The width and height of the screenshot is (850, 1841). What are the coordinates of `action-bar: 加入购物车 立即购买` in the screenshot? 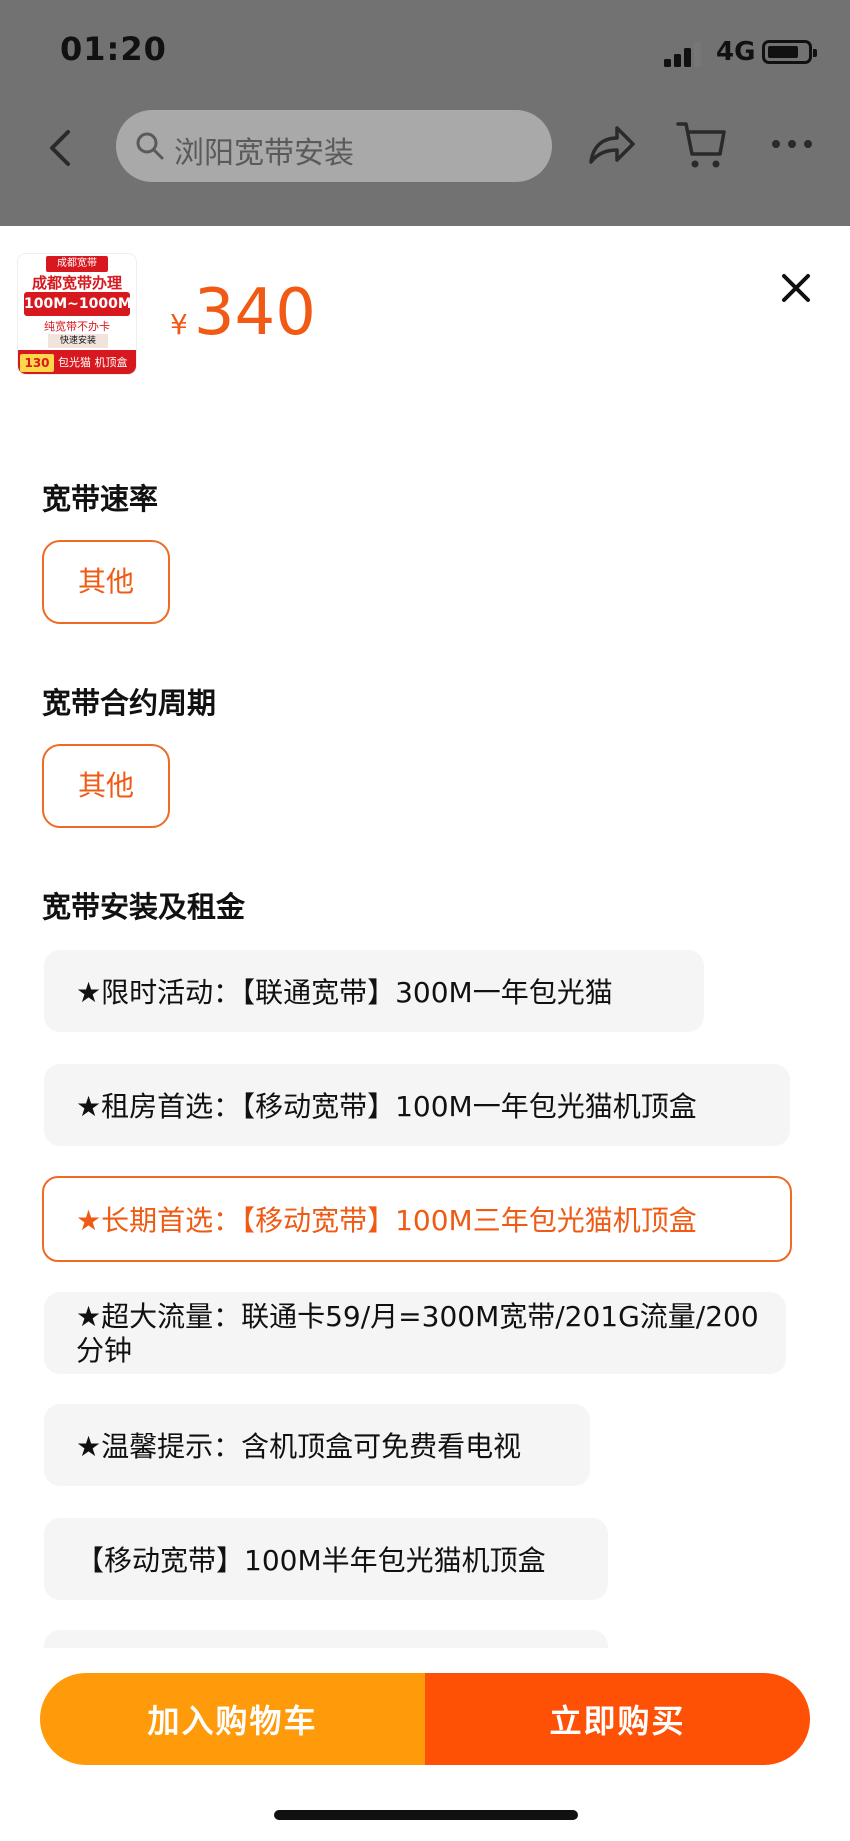 It's located at (425, 1719).